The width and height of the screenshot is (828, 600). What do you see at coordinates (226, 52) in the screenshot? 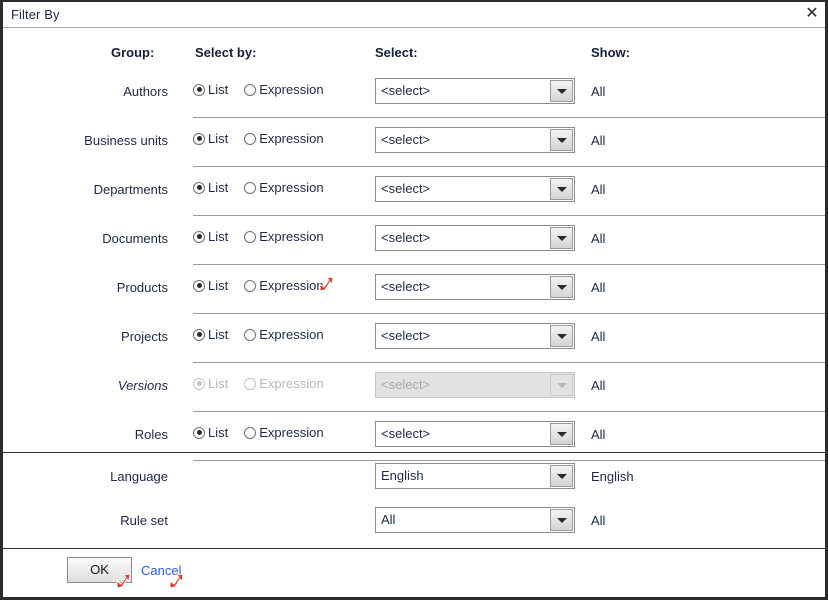
I see `column-header-select-by: Select by:` at bounding box center [226, 52].